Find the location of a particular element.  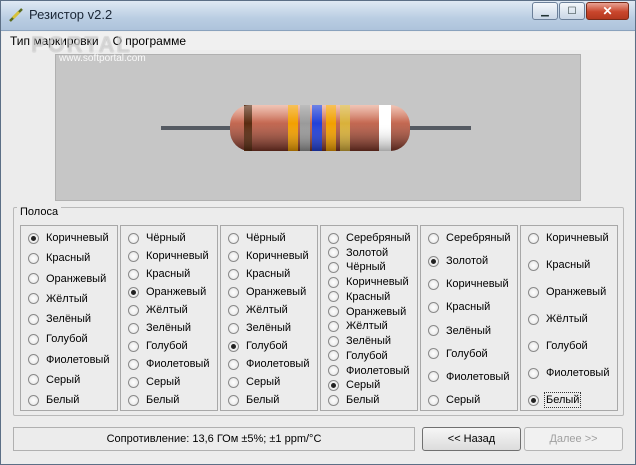

close-button: ✕ is located at coordinates (607, 11).